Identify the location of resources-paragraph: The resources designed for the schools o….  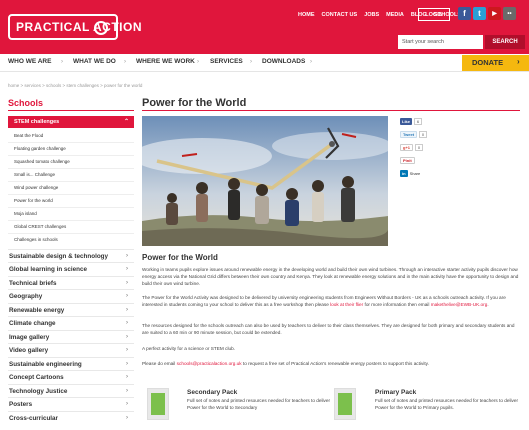
(328, 329).